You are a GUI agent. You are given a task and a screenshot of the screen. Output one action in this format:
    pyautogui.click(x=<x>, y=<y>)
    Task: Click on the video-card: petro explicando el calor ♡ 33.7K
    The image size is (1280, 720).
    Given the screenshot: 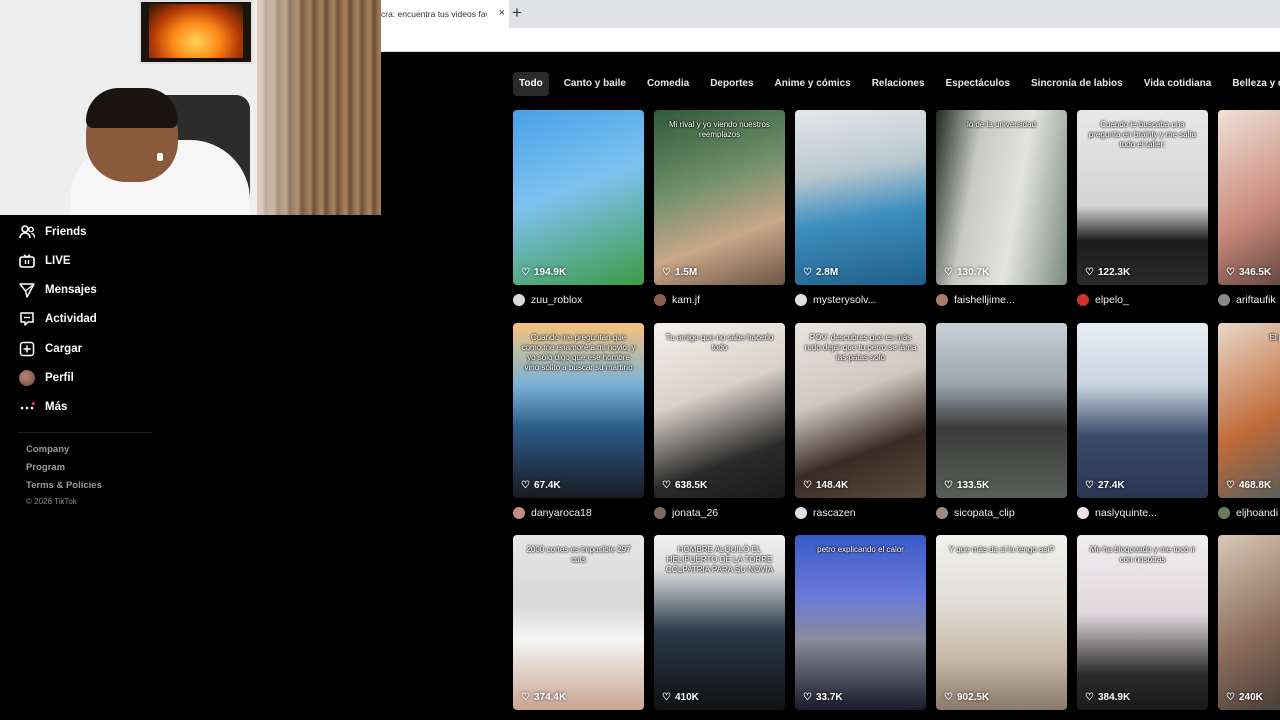 What is the action you would take?
    pyautogui.click(x=860, y=627)
    